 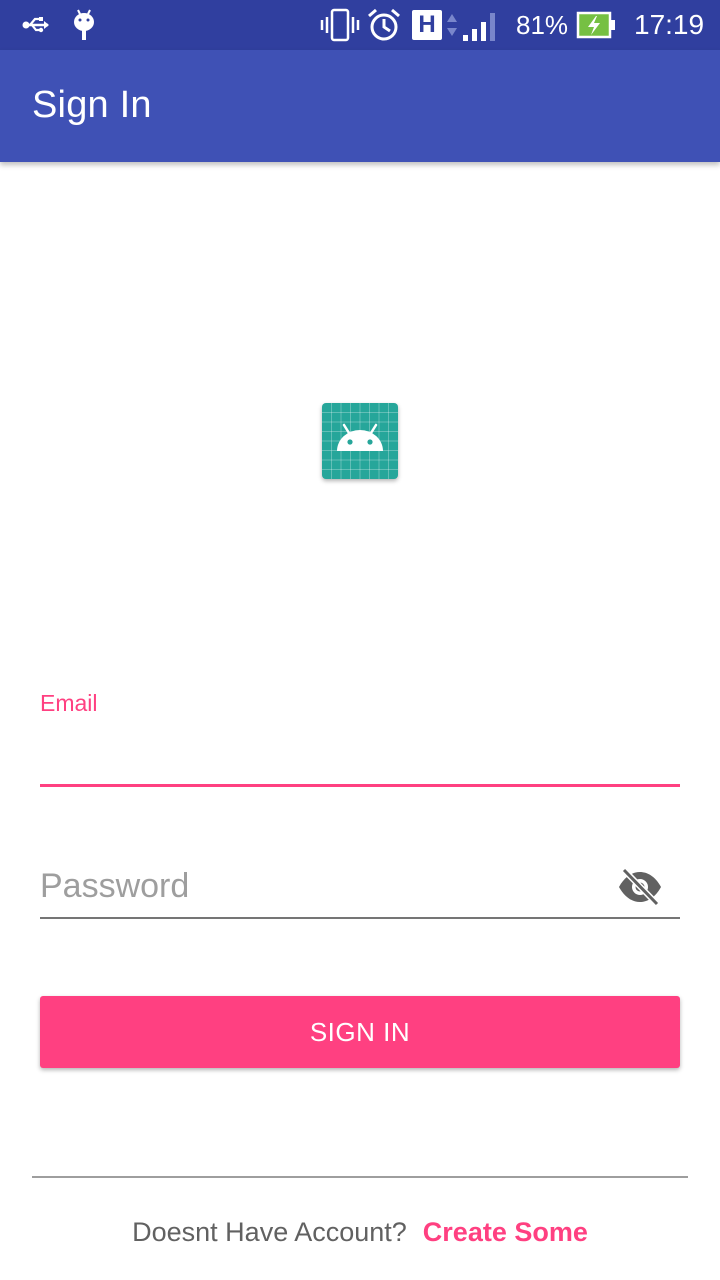 I want to click on alarm-icon, so click(x=384, y=25).